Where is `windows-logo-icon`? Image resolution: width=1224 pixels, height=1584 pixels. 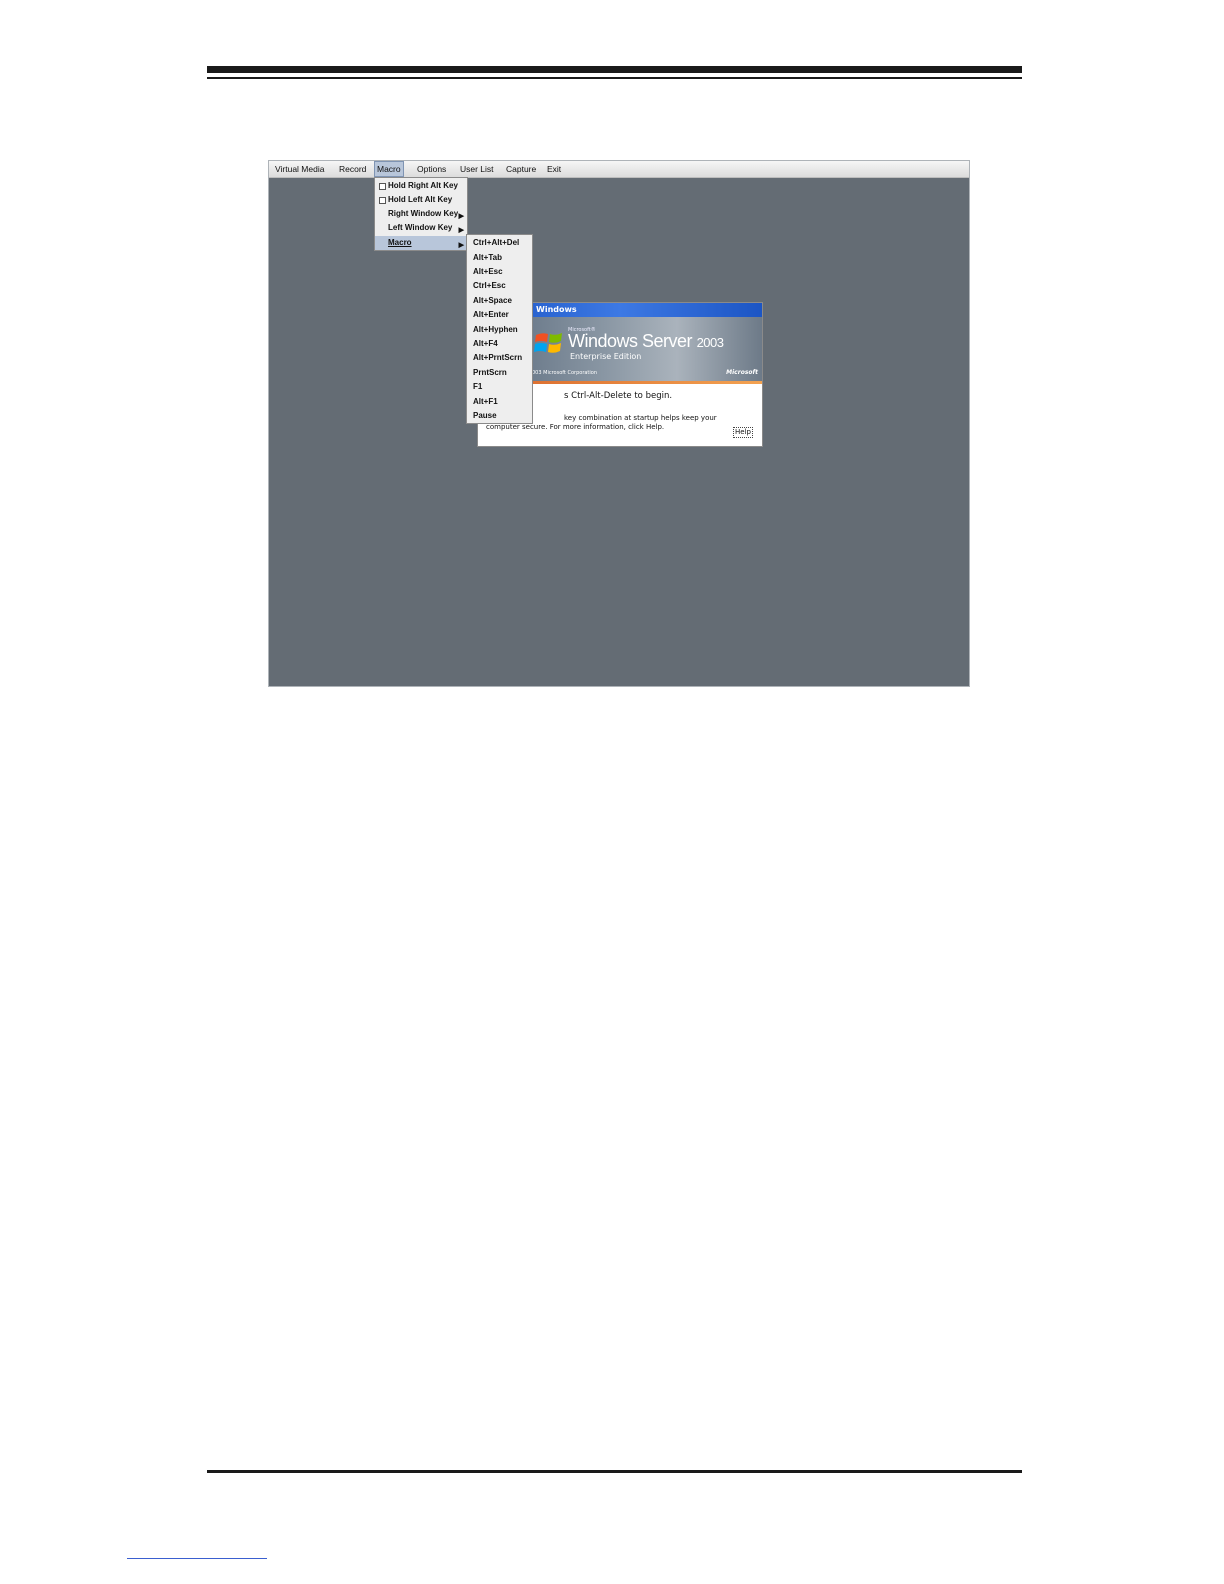
windows-logo-icon is located at coordinates (548, 343).